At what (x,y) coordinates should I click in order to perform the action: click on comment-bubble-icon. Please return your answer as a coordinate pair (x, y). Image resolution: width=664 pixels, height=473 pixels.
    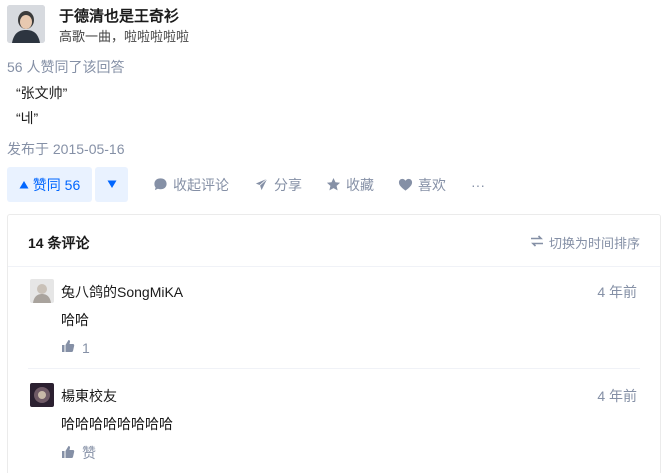
    Looking at the image, I should click on (160, 184).